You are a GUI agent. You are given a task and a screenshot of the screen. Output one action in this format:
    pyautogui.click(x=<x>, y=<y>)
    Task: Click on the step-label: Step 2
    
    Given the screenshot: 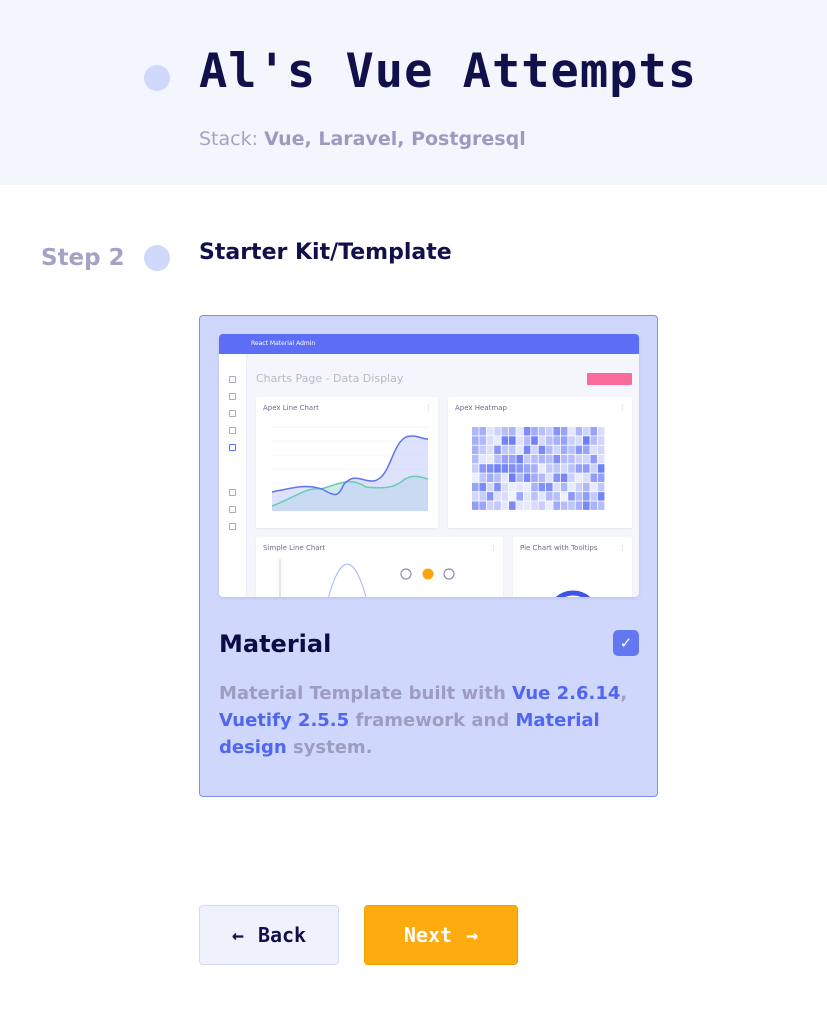 What is the action you would take?
    pyautogui.click(x=83, y=258)
    